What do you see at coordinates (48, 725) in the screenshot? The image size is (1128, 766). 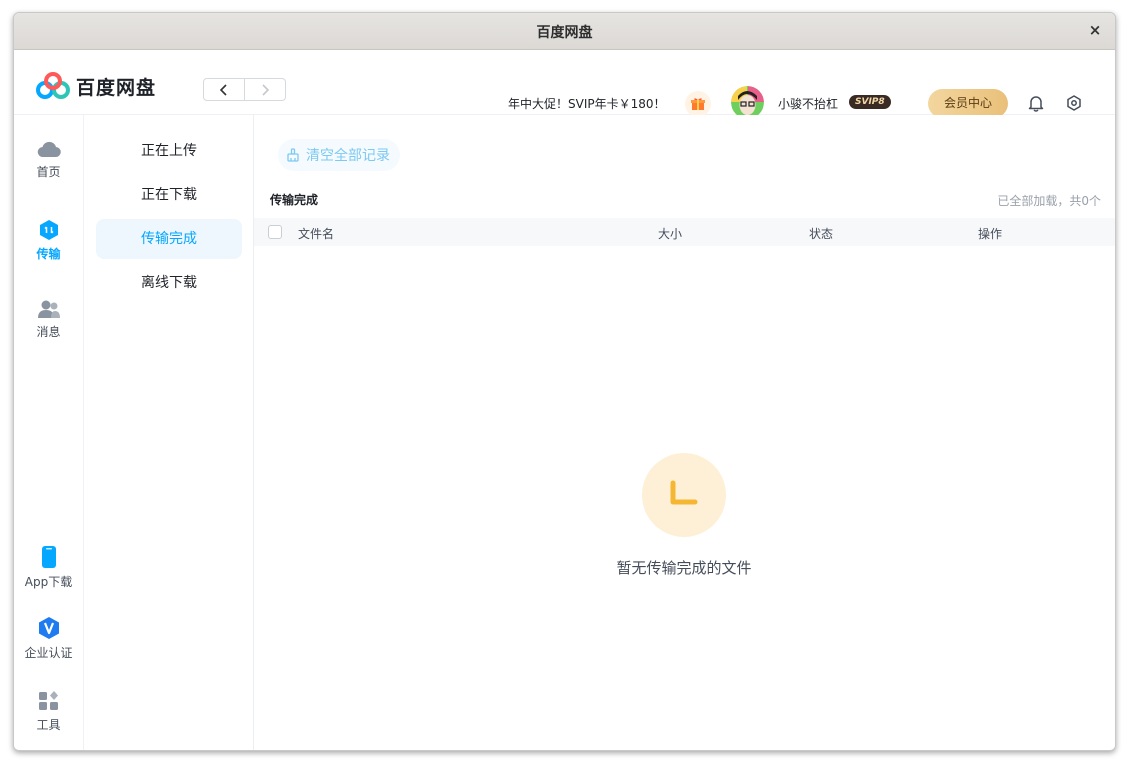 I see `sidebar-item-label: 工具` at bounding box center [48, 725].